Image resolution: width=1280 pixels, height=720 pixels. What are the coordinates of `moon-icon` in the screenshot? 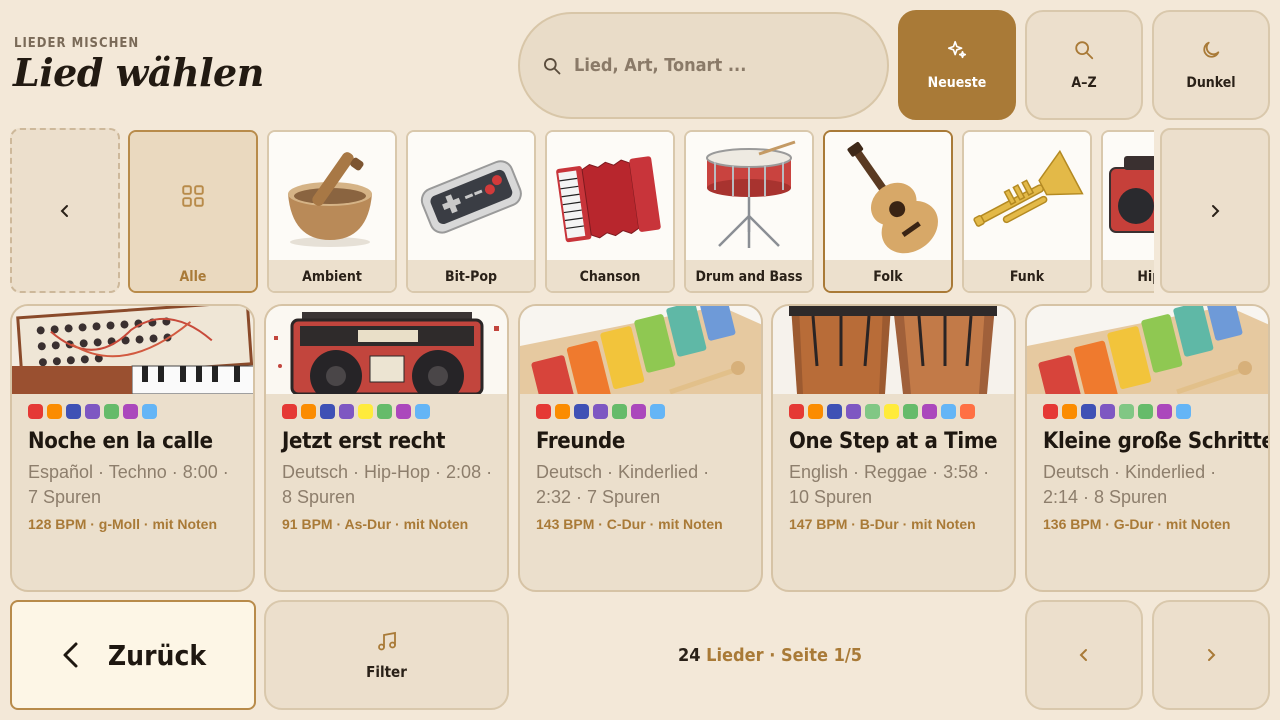 It's located at (1211, 49).